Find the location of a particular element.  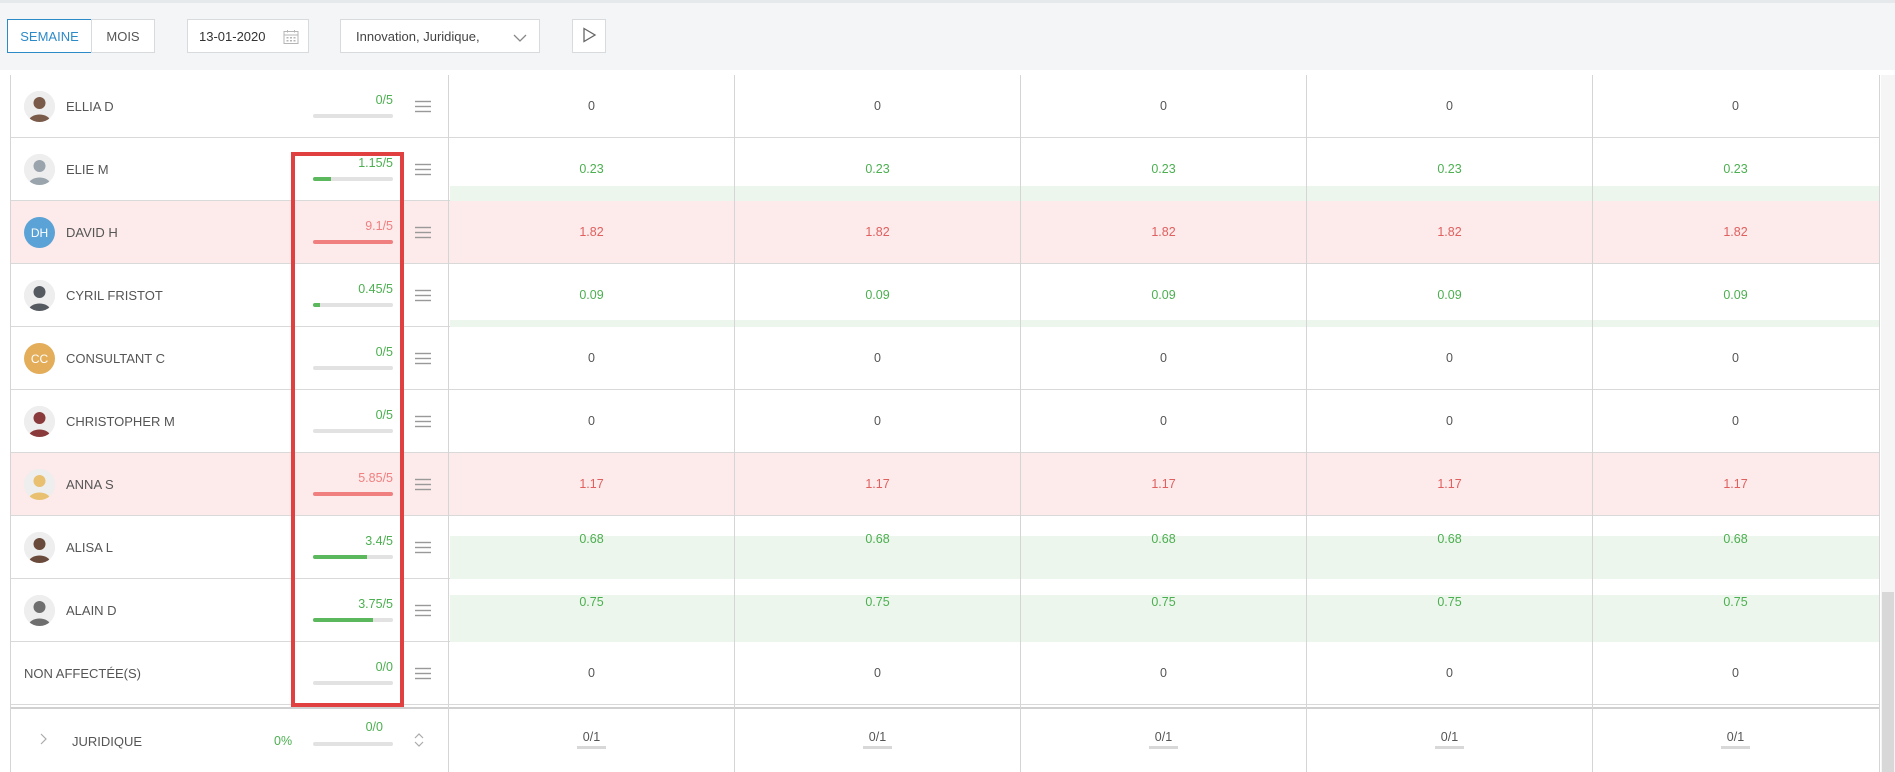

team-filter-select: Innovation, Juridique, is located at coordinates (440, 36).